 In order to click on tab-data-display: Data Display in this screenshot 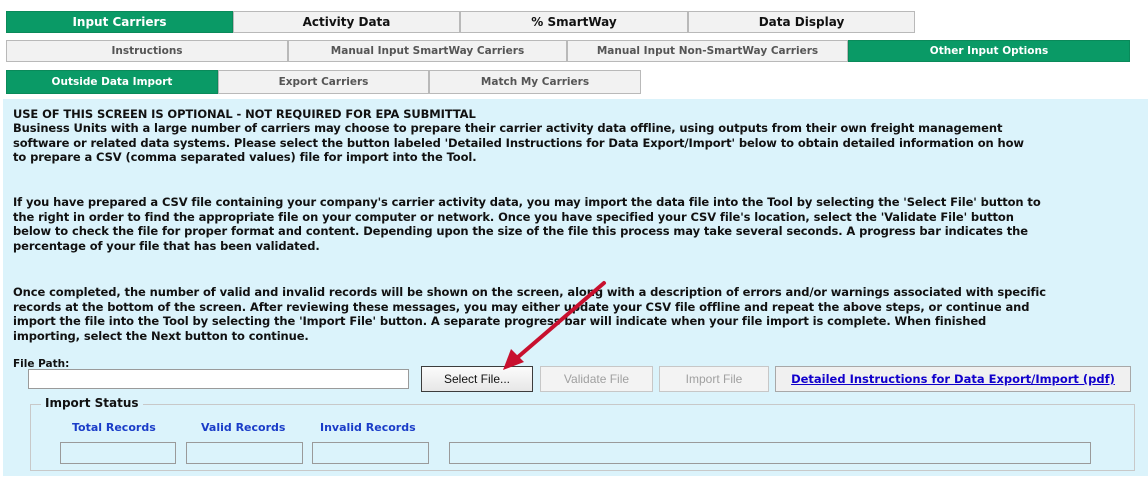, I will do `click(801, 22)`.